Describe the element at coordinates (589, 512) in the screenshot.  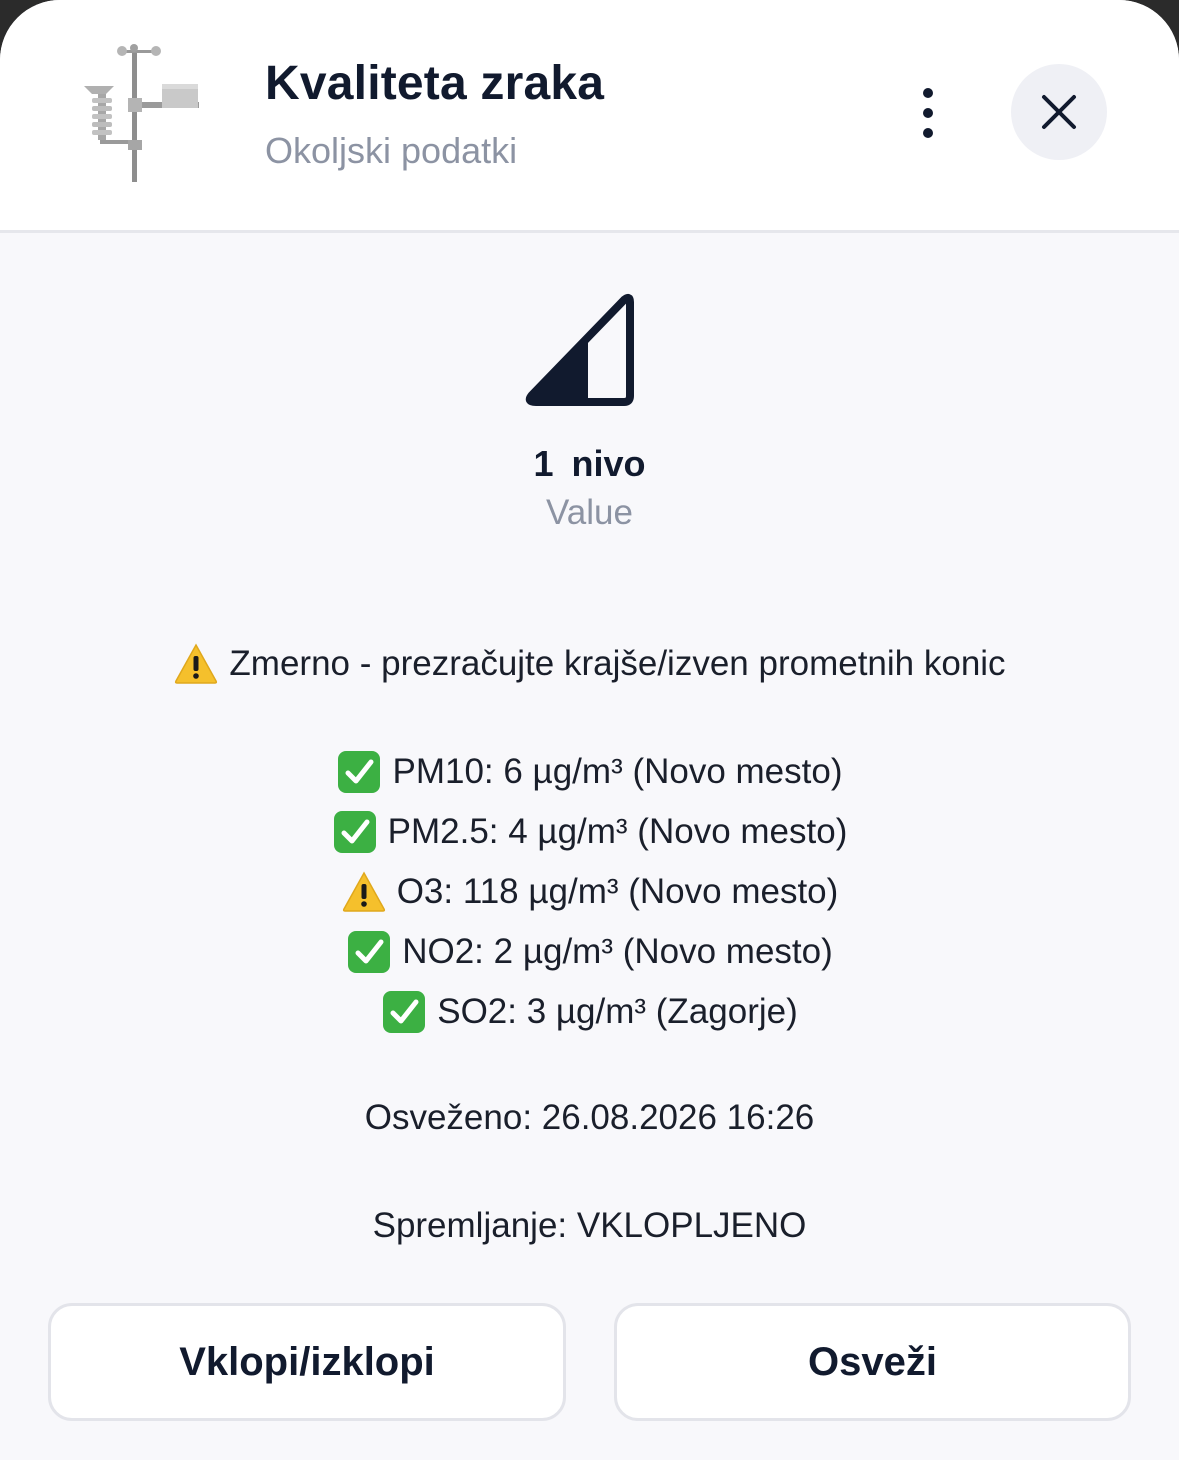
I see `level-label: Value` at that location.